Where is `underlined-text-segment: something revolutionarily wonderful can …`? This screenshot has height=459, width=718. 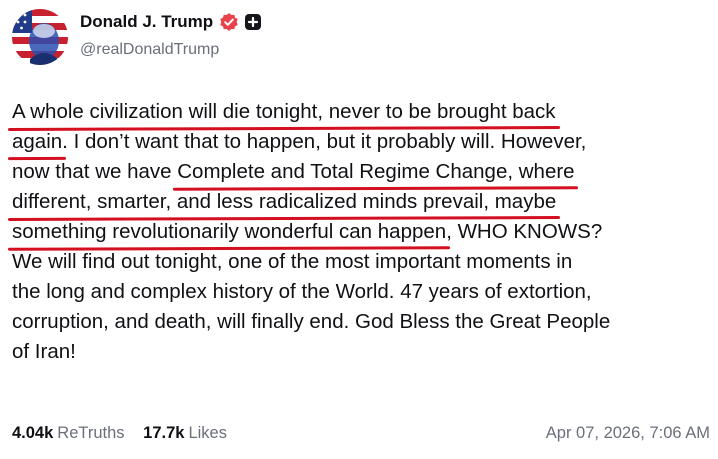
underlined-text-segment: something revolutionarily wonderful can … is located at coordinates (229, 232).